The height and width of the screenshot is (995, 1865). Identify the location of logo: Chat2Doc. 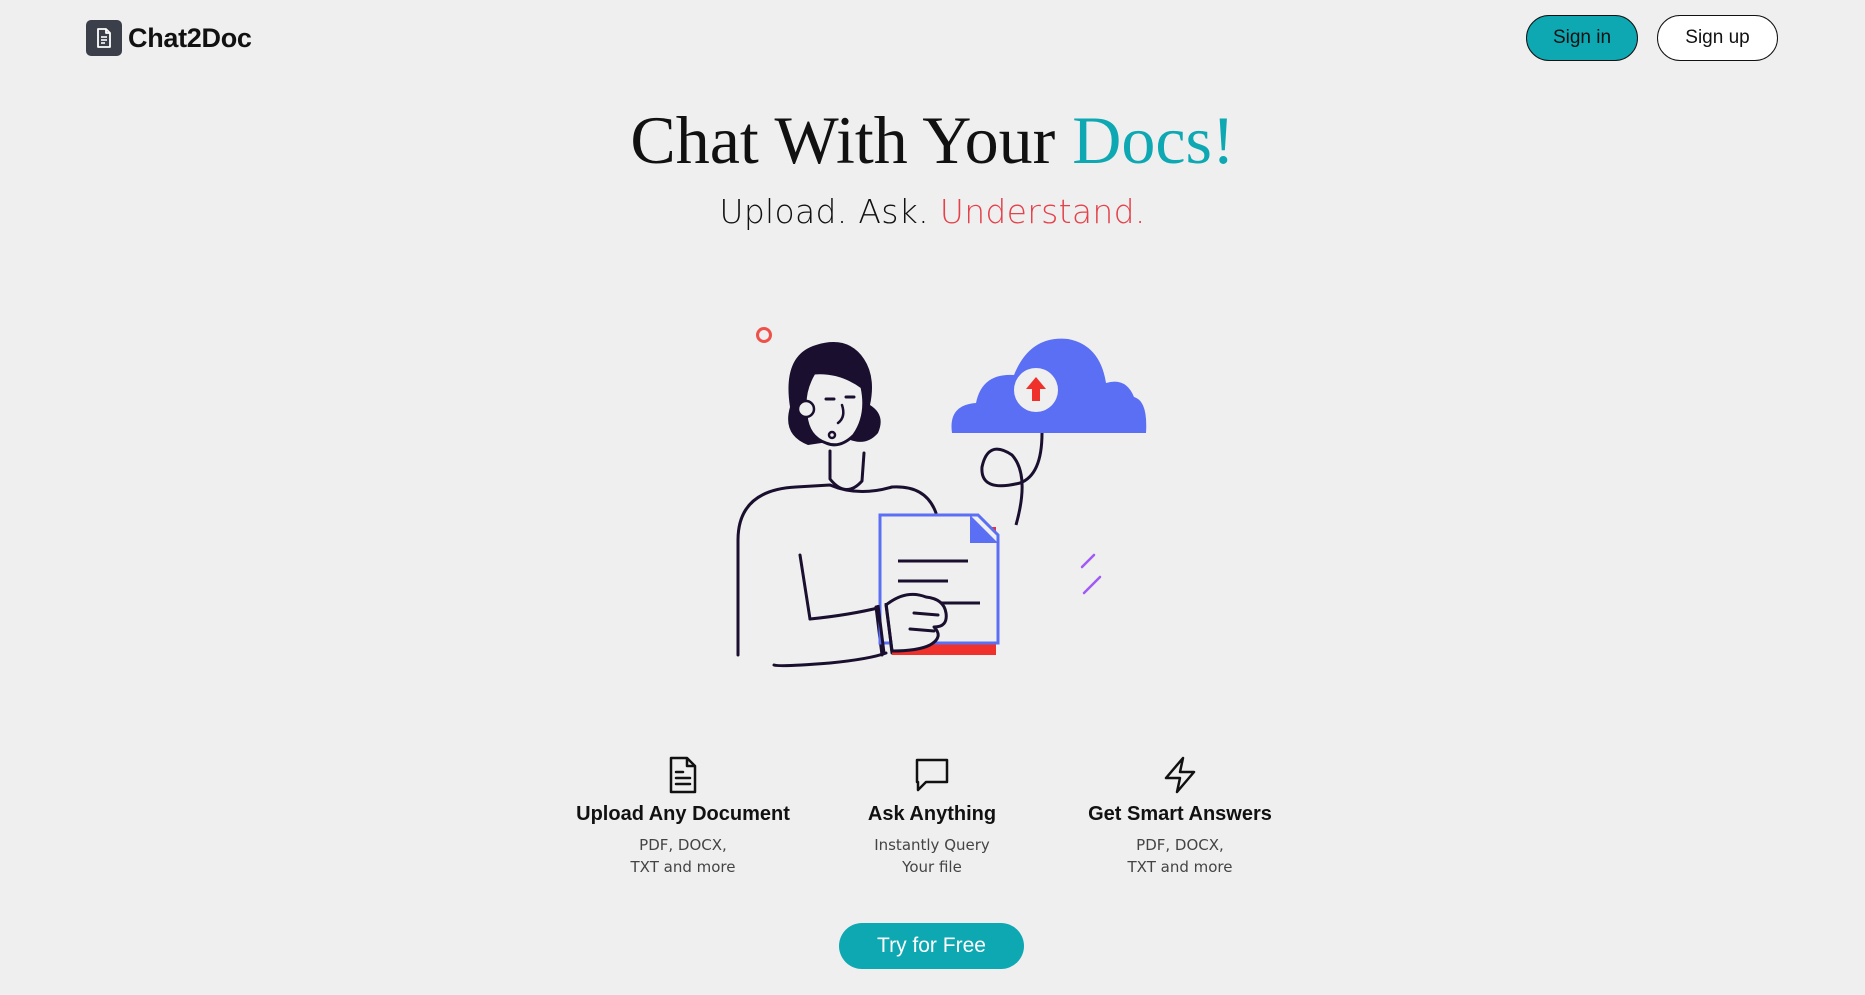
(169, 38).